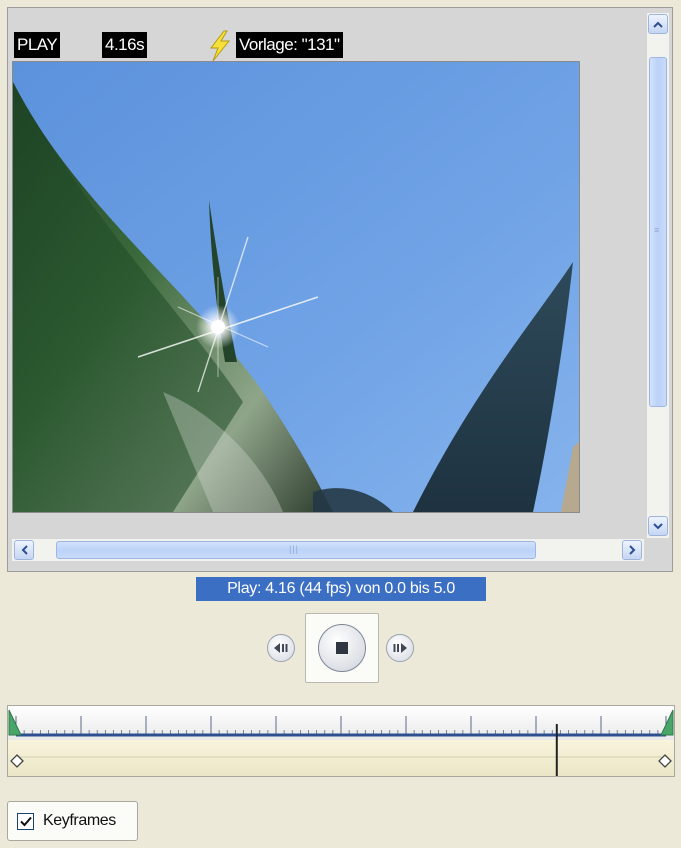 Image resolution: width=681 pixels, height=848 pixels. I want to click on lightning-bolt-icon, so click(220, 46).